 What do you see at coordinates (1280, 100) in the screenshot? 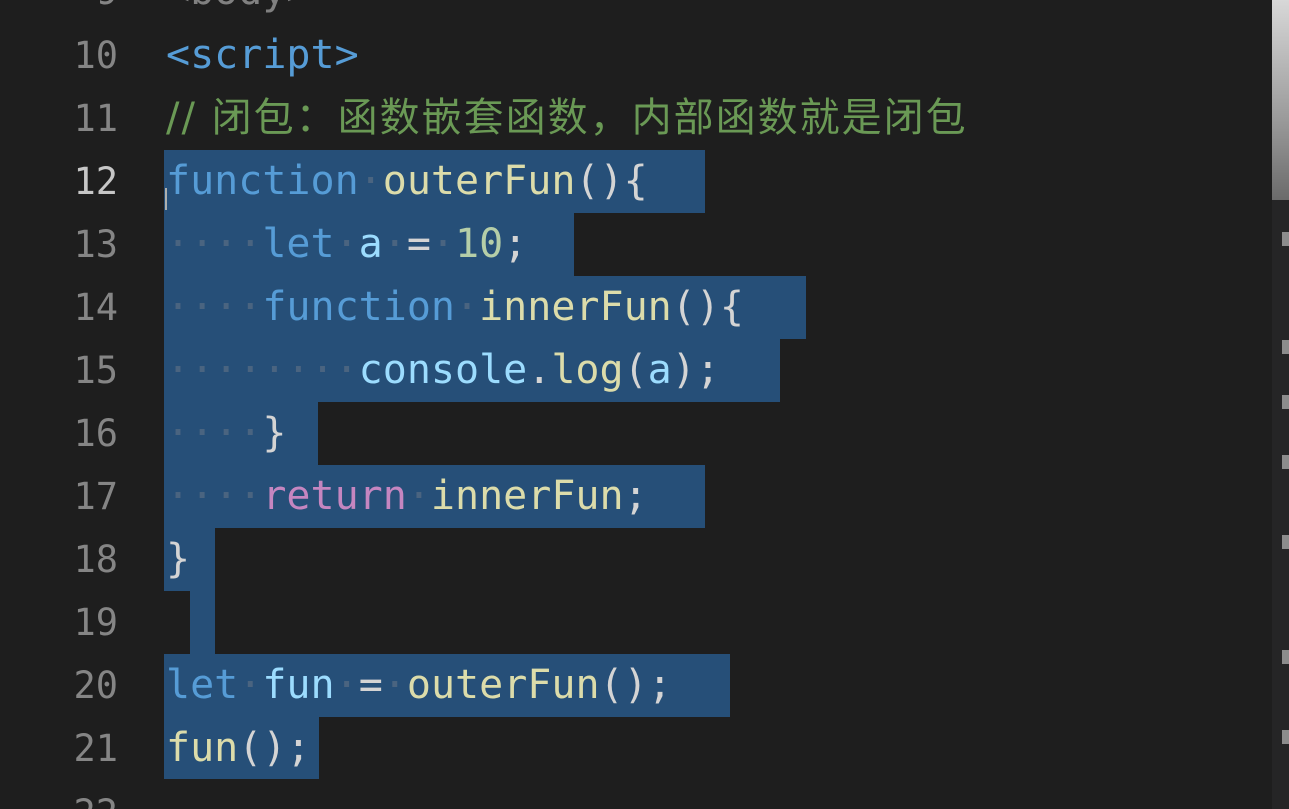
I see `webcam-overlay` at bounding box center [1280, 100].